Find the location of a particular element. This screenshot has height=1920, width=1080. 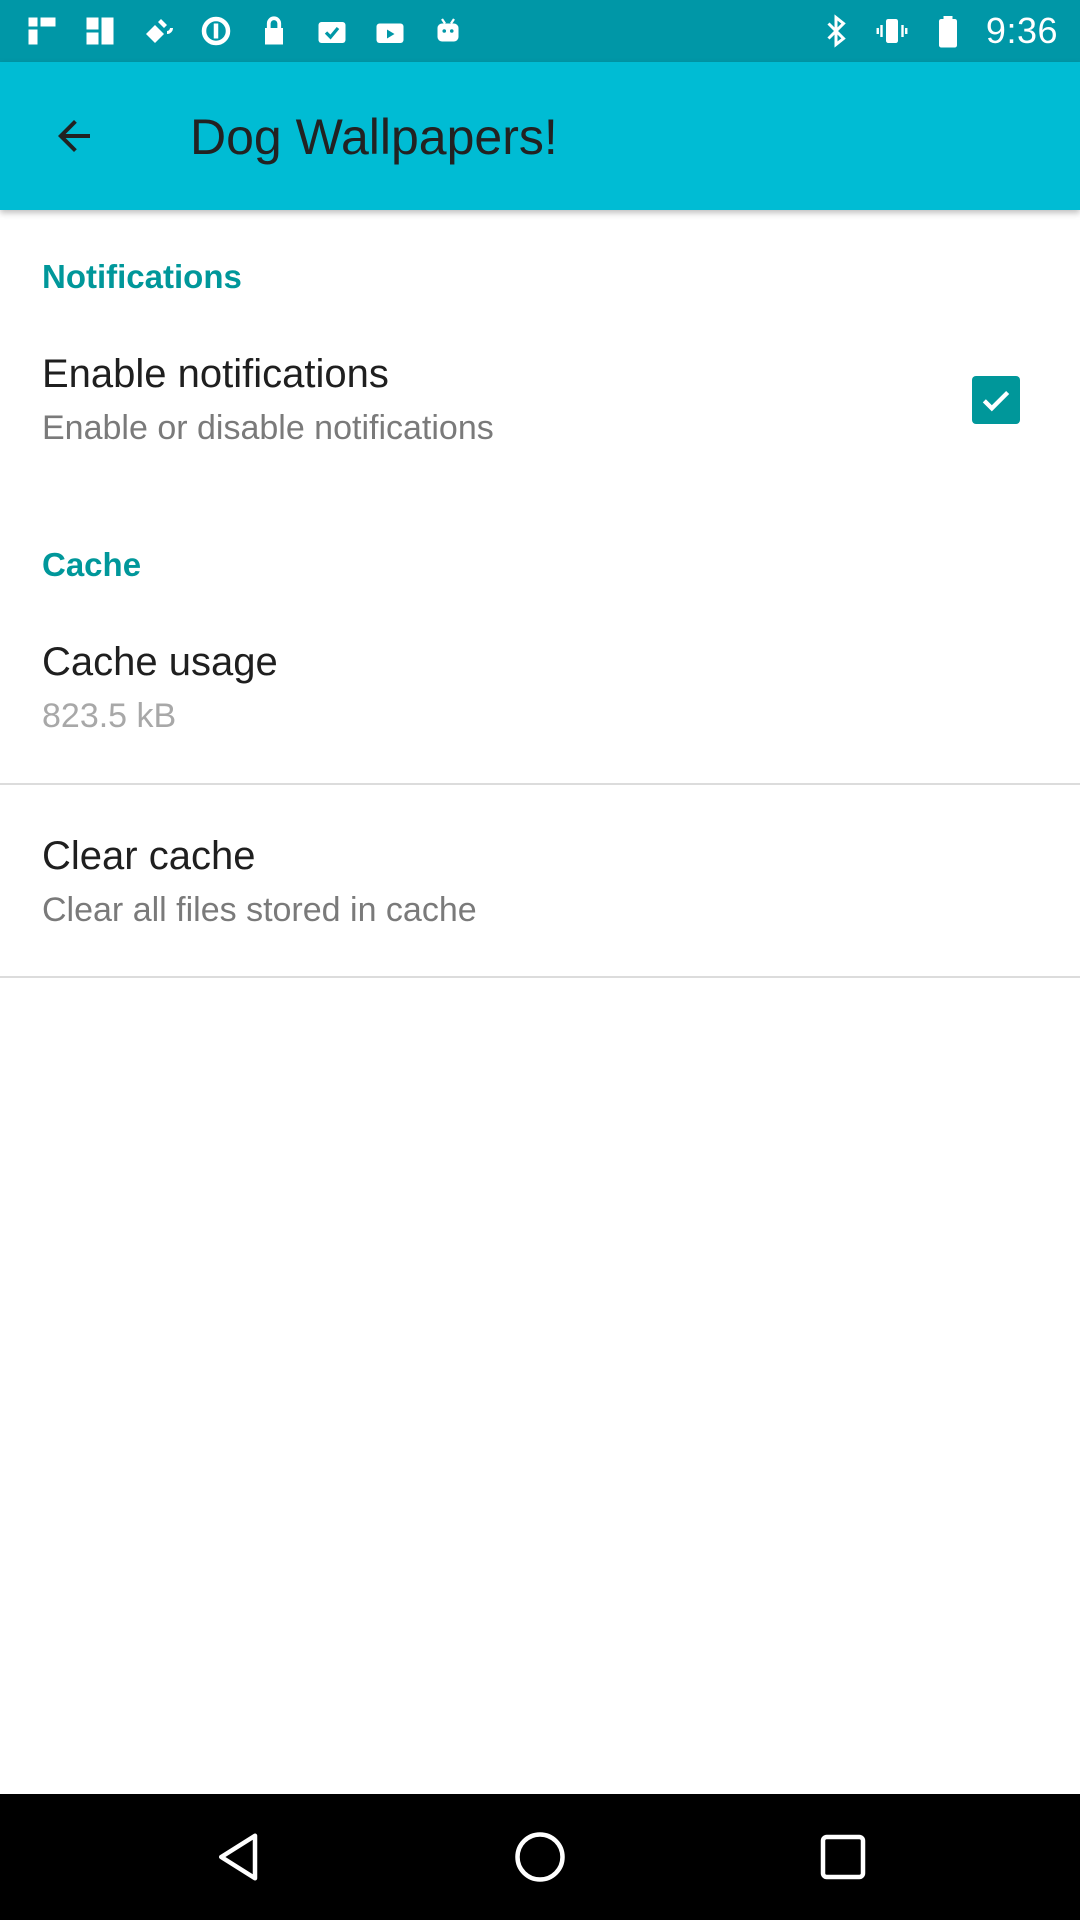

android-icon is located at coordinates (448, 31).